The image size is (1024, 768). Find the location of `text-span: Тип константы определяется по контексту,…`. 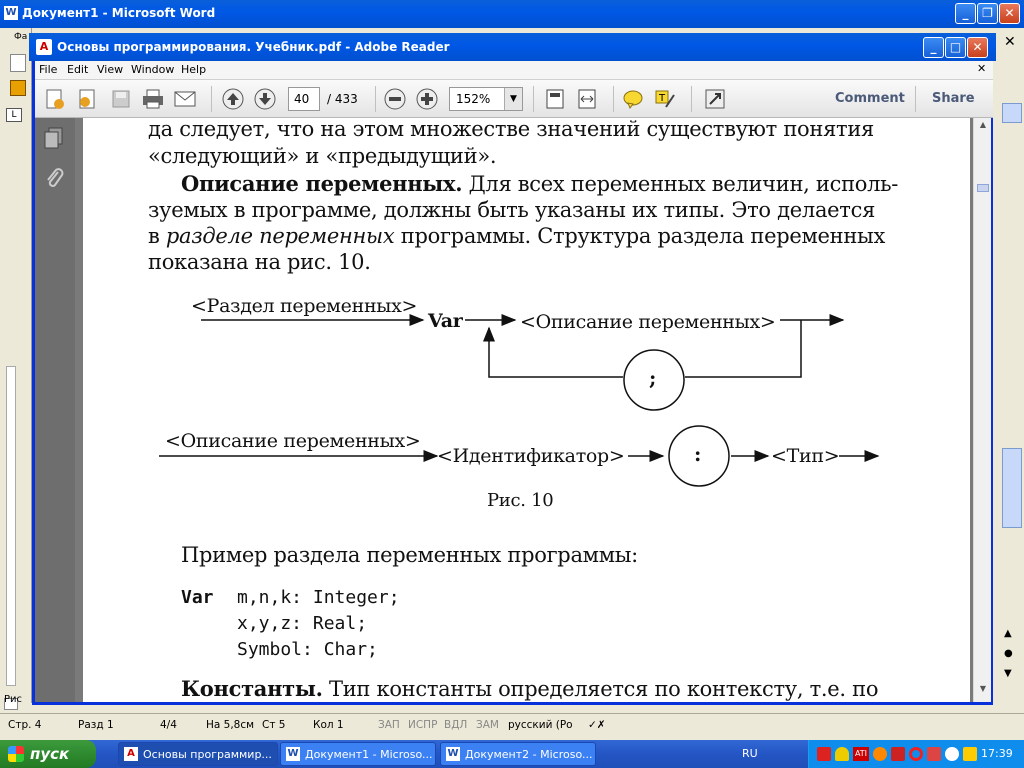

text-span: Тип константы определяется по контексту,… is located at coordinates (600, 689).